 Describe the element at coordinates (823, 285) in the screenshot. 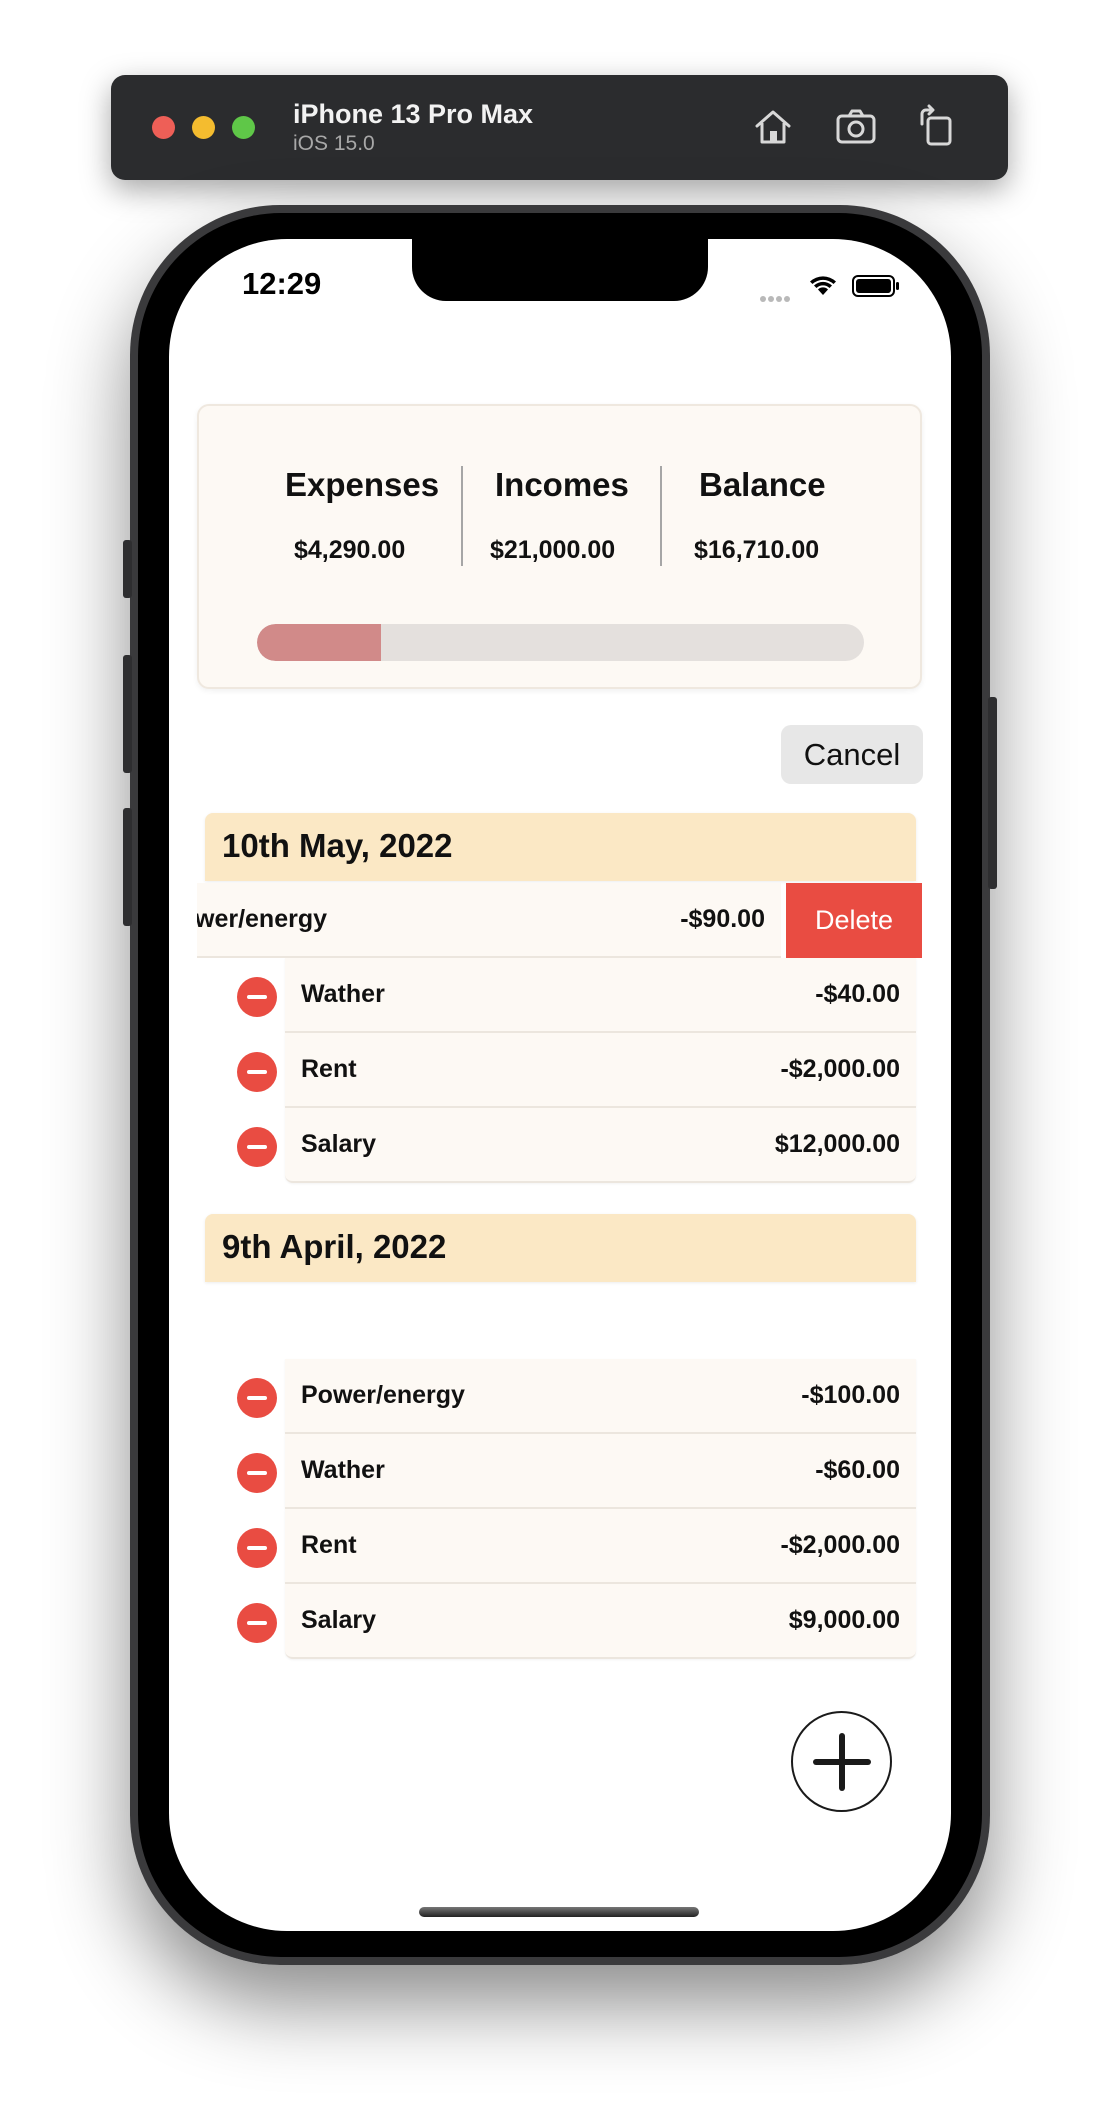

I see `wifi-icon` at that location.